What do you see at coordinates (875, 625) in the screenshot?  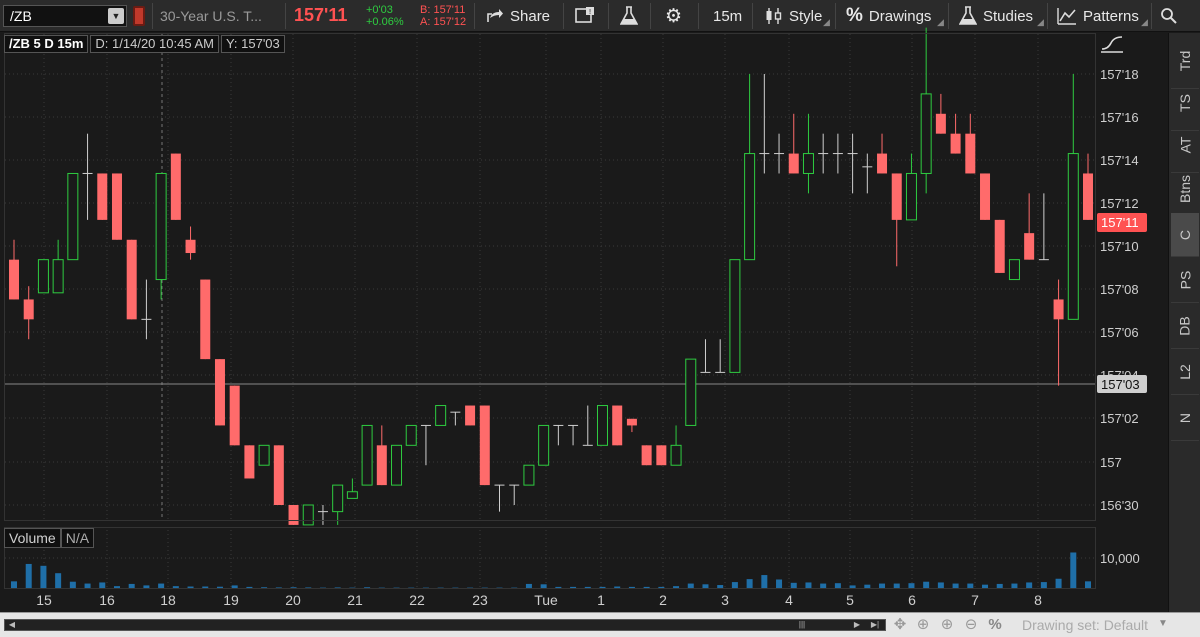 I see `scroll-end-icon: ▶|` at bounding box center [875, 625].